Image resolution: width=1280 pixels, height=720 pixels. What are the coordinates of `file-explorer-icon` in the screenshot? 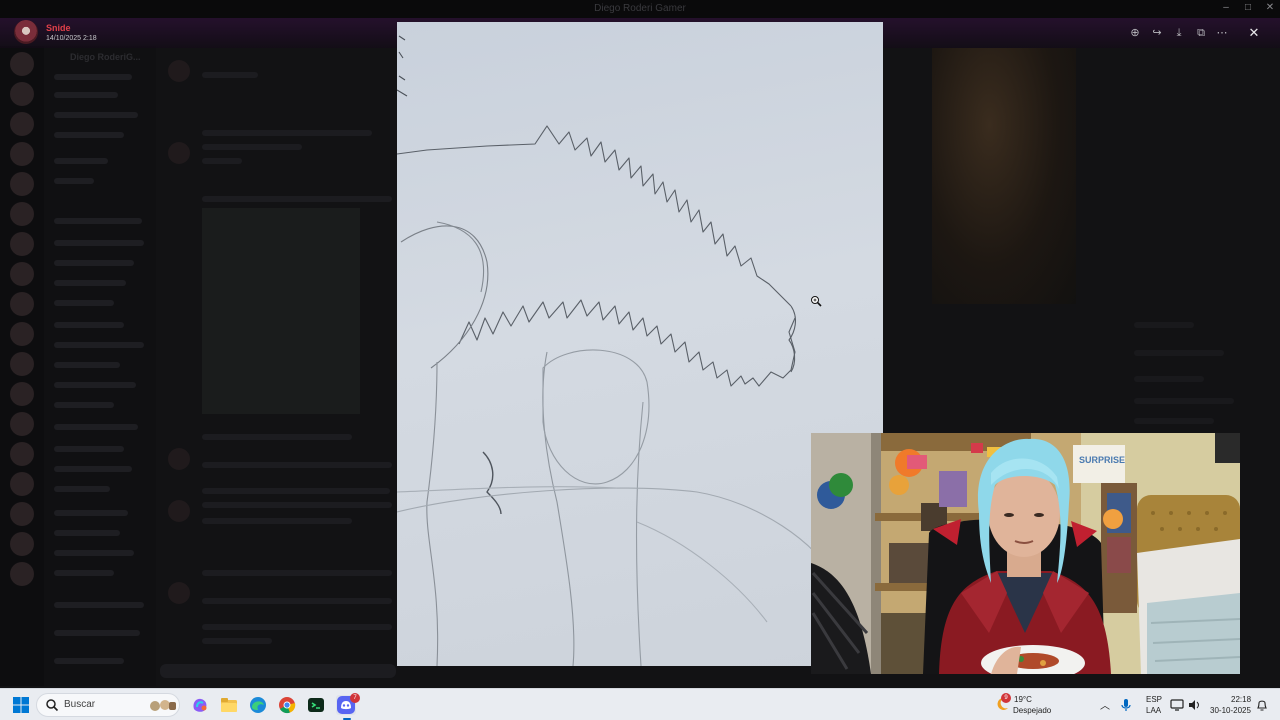 It's located at (229, 705).